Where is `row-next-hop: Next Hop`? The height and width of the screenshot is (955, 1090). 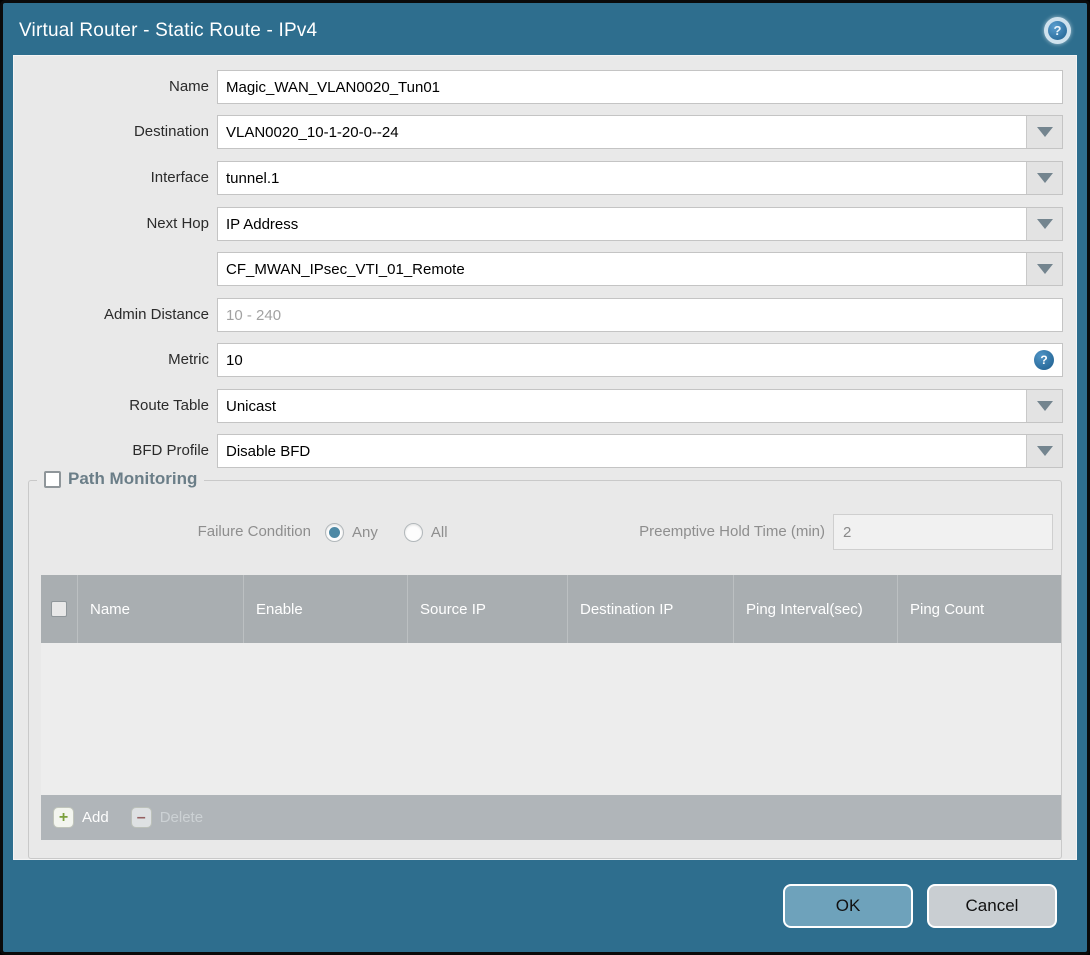 row-next-hop: Next Hop is located at coordinates (545, 224).